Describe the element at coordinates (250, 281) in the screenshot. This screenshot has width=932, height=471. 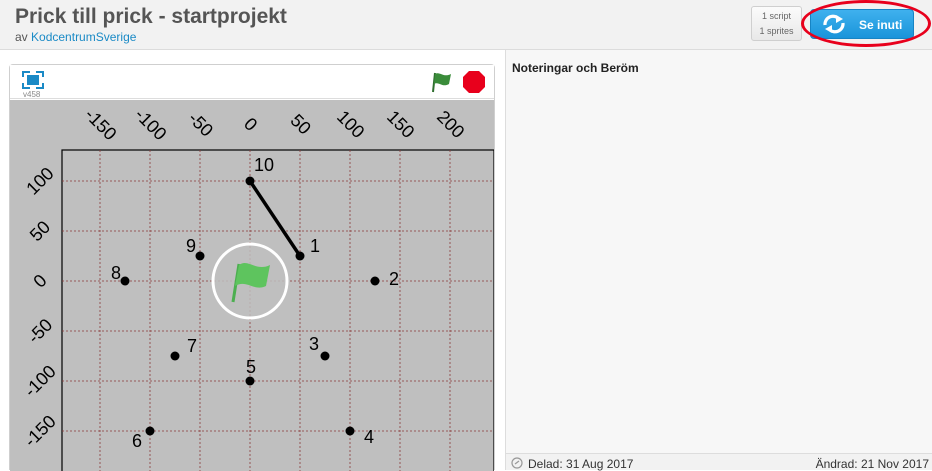
I see `play-overlay-button` at that location.